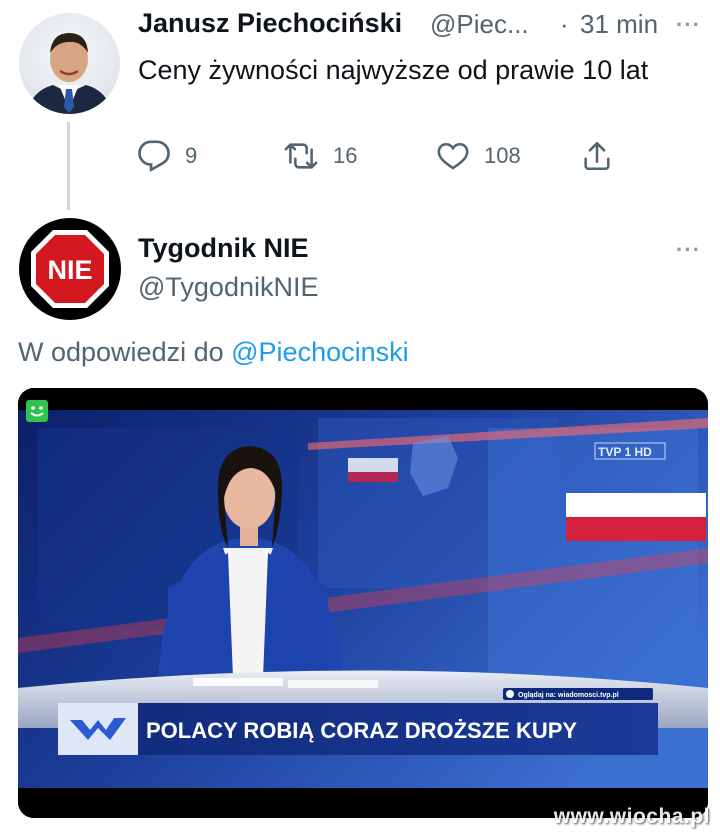 This screenshot has height=837, width=720. I want to click on avatar-piechocinski, so click(69, 63).